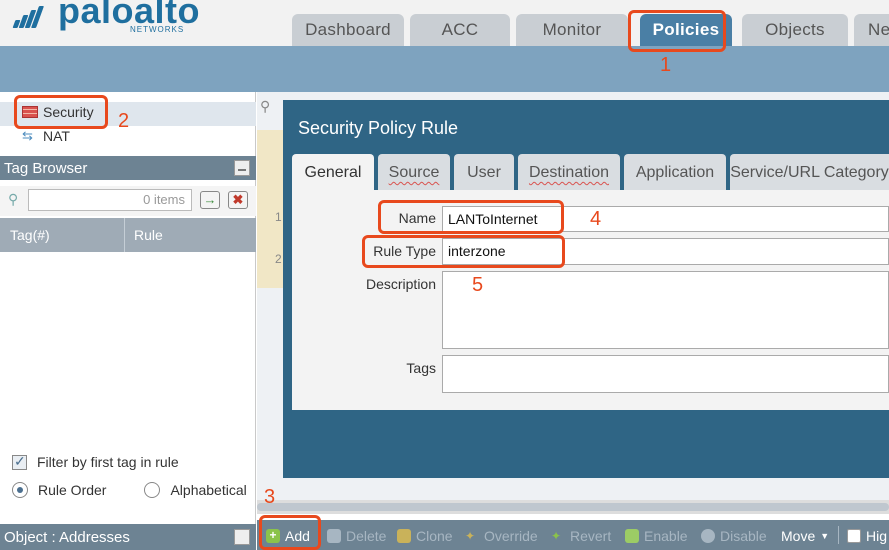  Describe the element at coordinates (809, 173) in the screenshot. I see `dialog-tab-service-url: Service/URL Category` at that location.